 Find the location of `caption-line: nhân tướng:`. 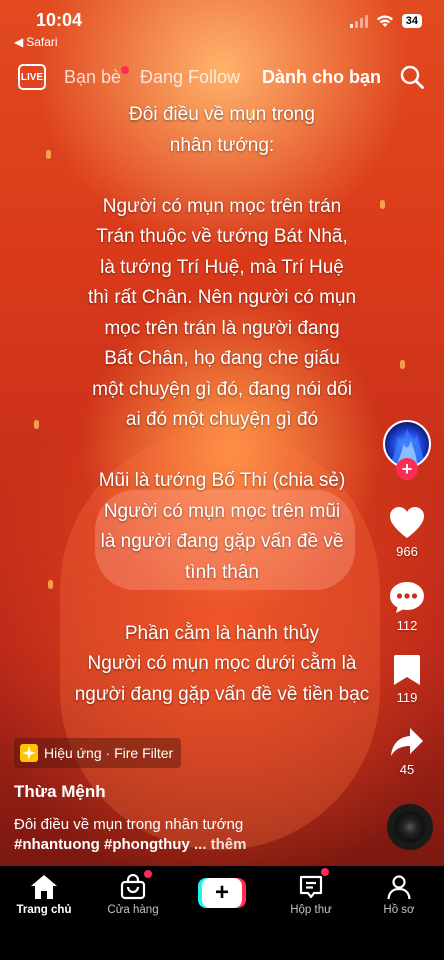

caption-line: nhân tướng: is located at coordinates (222, 145).